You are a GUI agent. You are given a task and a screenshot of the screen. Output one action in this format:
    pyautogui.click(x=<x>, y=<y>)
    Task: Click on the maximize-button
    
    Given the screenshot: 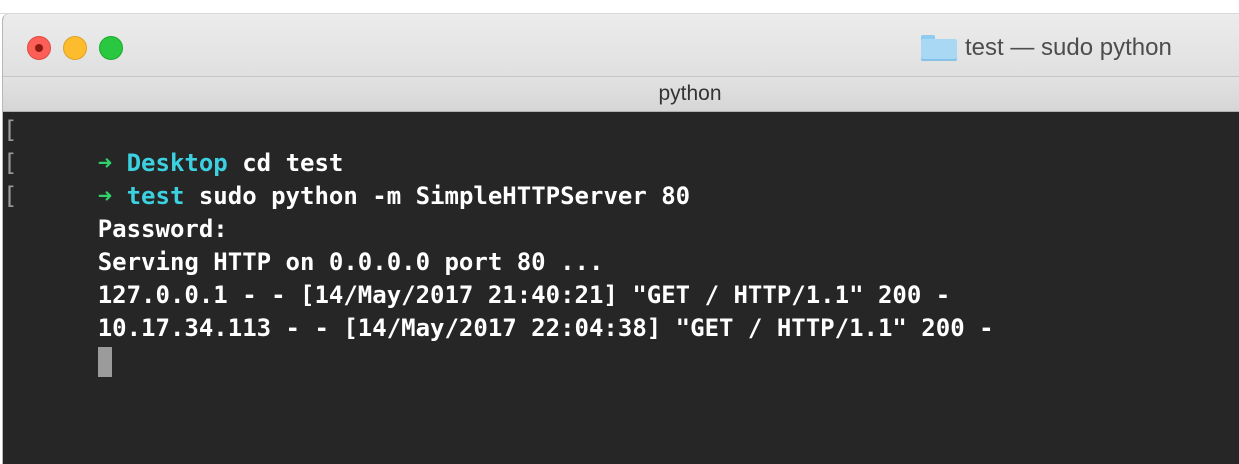 What is the action you would take?
    pyautogui.click(x=111, y=48)
    